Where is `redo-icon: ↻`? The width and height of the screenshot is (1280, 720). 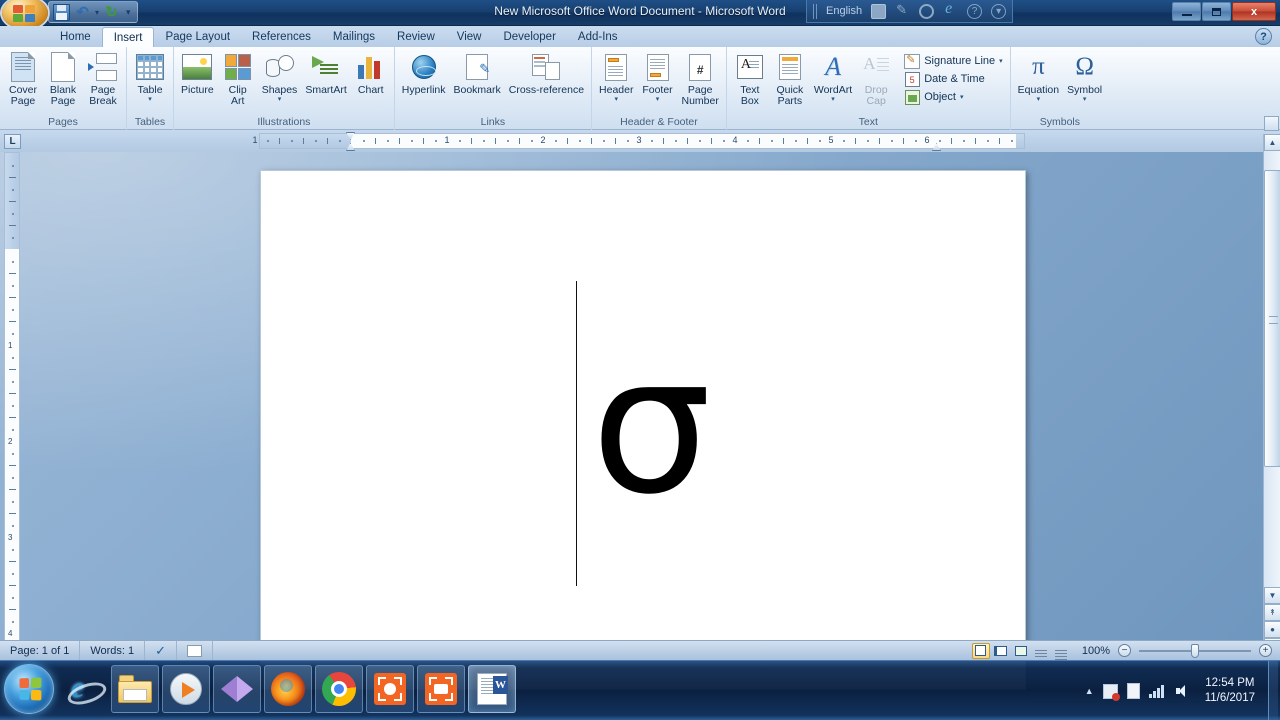
redo-icon: ↻ is located at coordinates (111, 12).